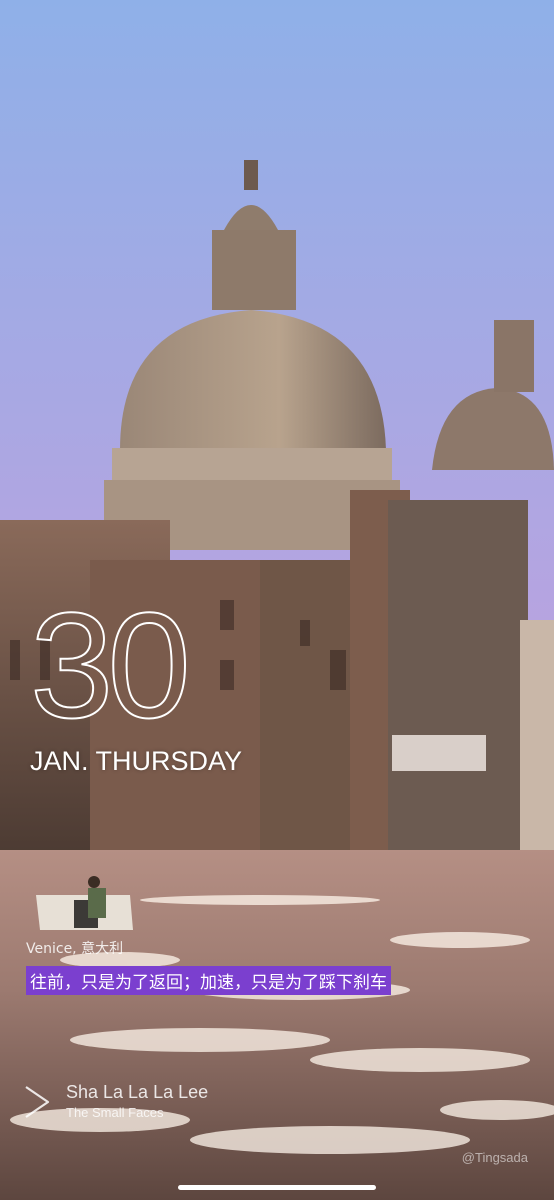  What do you see at coordinates (110, 665) in the screenshot?
I see `day-number: 30` at bounding box center [110, 665].